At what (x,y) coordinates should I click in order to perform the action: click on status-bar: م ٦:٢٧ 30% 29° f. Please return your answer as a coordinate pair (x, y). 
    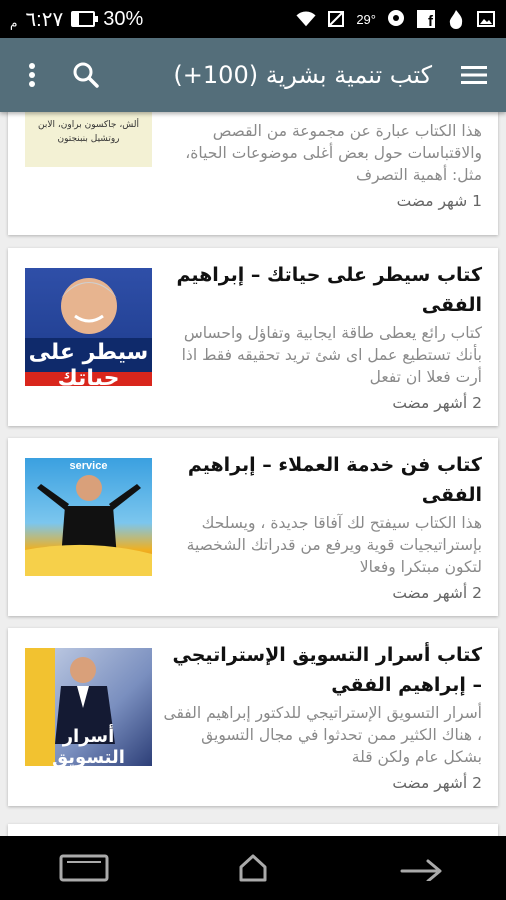
    Looking at the image, I should click on (253, 19).